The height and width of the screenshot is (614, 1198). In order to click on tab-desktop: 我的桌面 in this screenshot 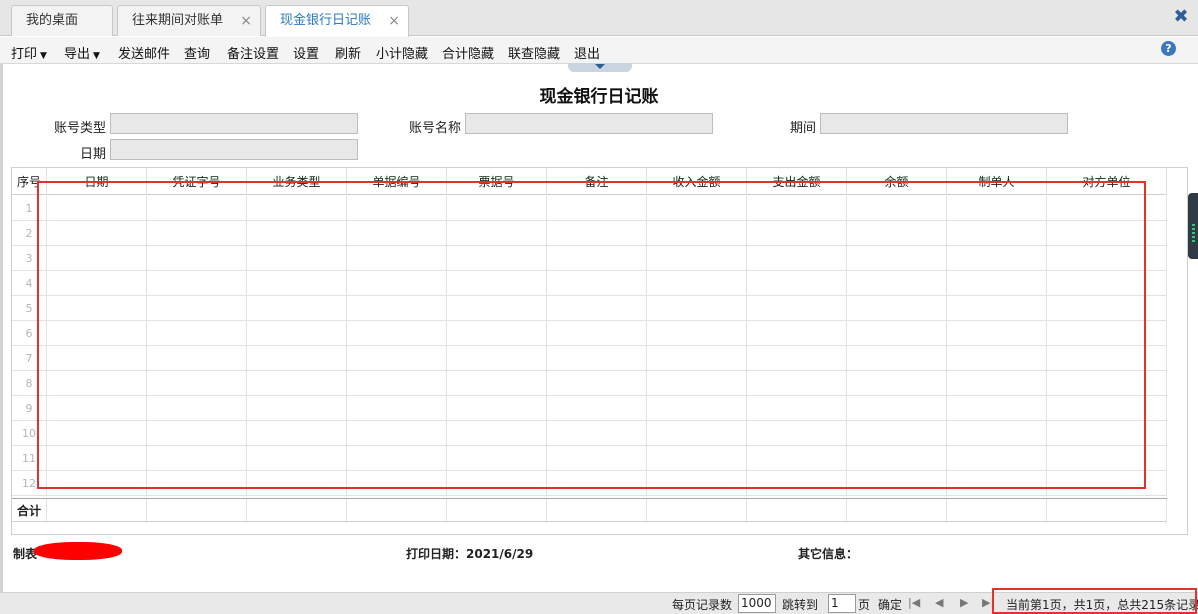, I will do `click(62, 20)`.